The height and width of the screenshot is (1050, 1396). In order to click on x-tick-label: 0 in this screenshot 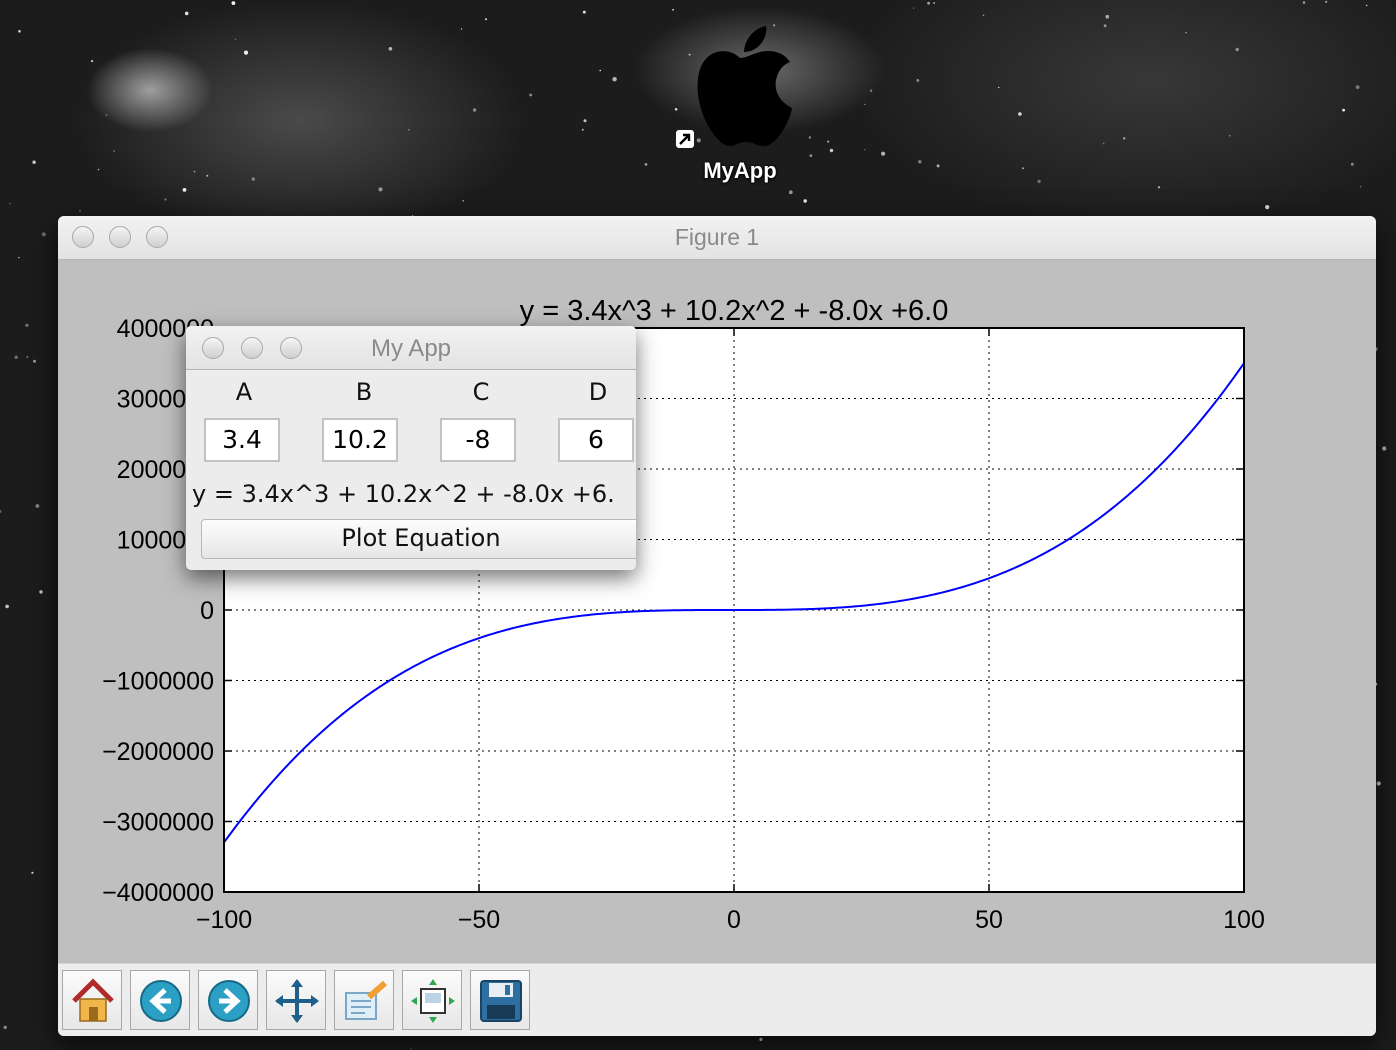, I will do `click(734, 920)`.